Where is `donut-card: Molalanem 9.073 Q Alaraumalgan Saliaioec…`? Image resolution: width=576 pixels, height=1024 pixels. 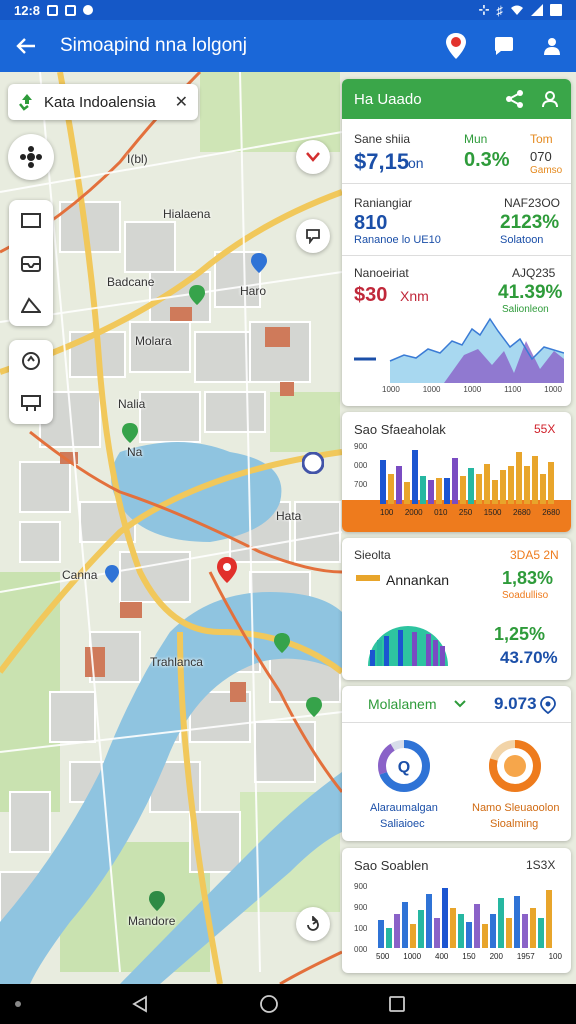
donut-card: Molalanem 9.073 Q Alaraumalgan Saliaioec… is located at coordinates (456, 763).